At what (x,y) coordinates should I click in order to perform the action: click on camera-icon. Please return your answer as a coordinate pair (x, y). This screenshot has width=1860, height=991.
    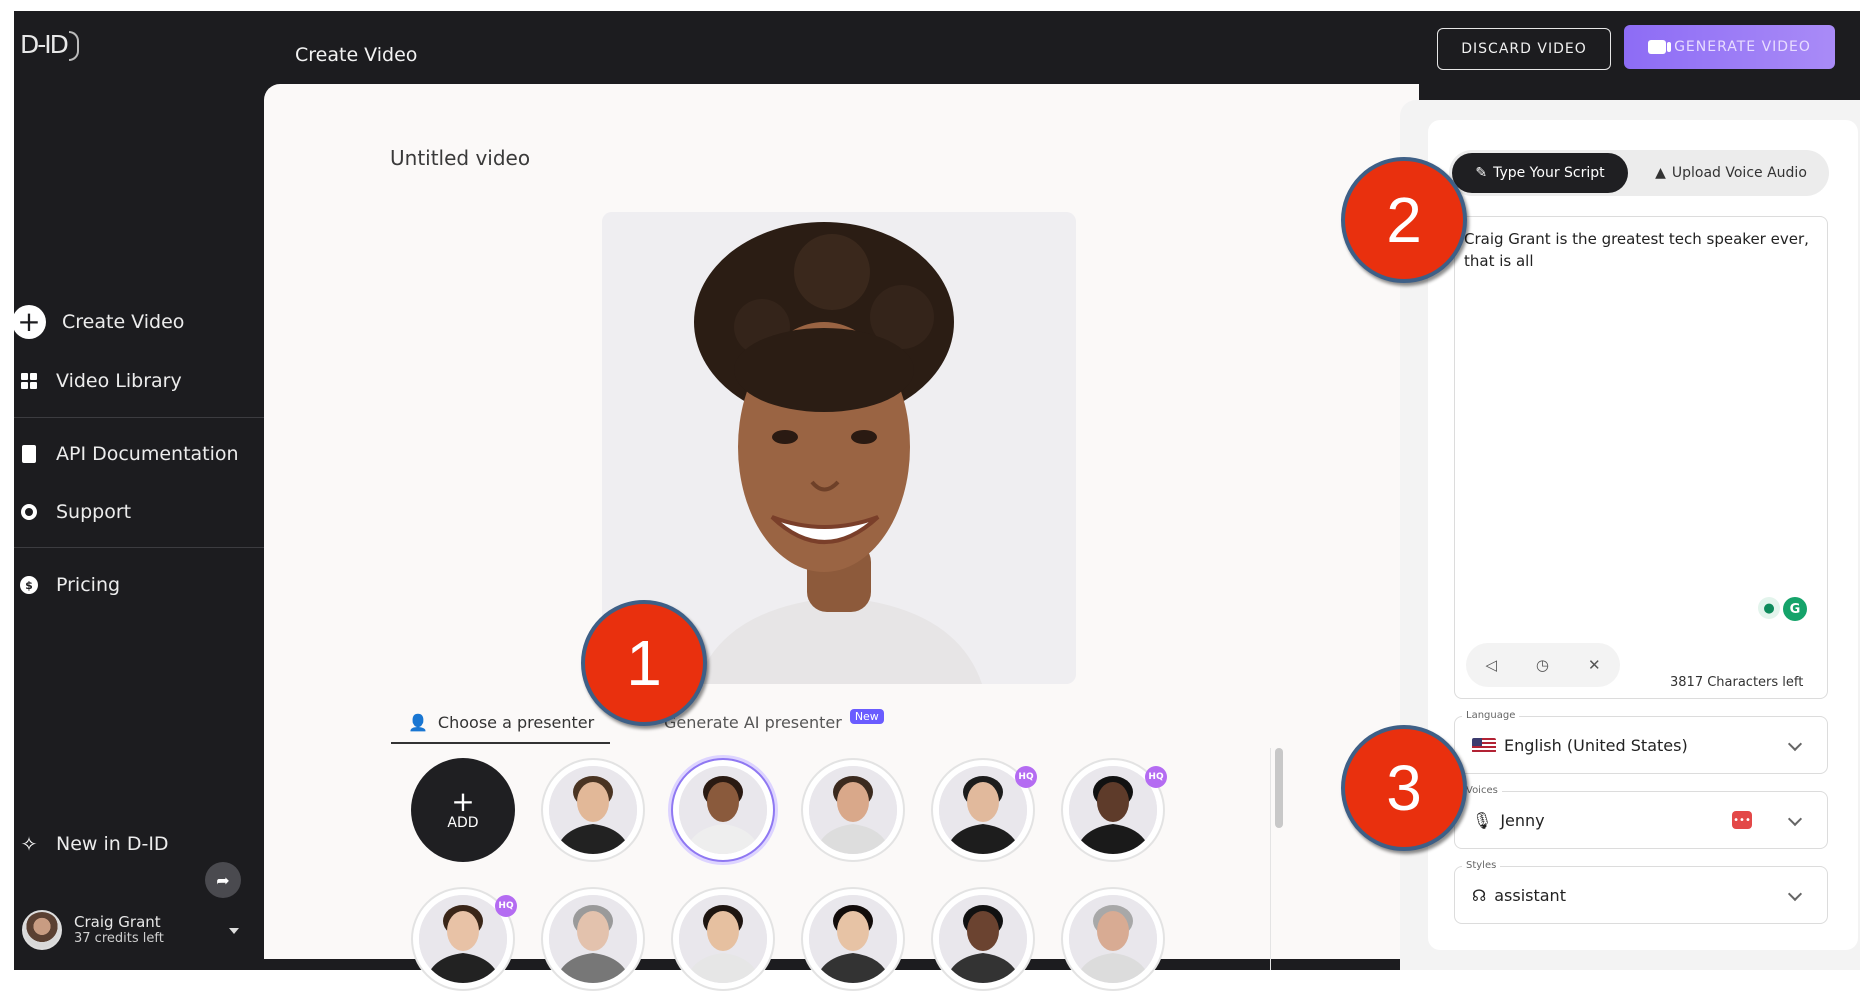
    Looking at the image, I should click on (1660, 47).